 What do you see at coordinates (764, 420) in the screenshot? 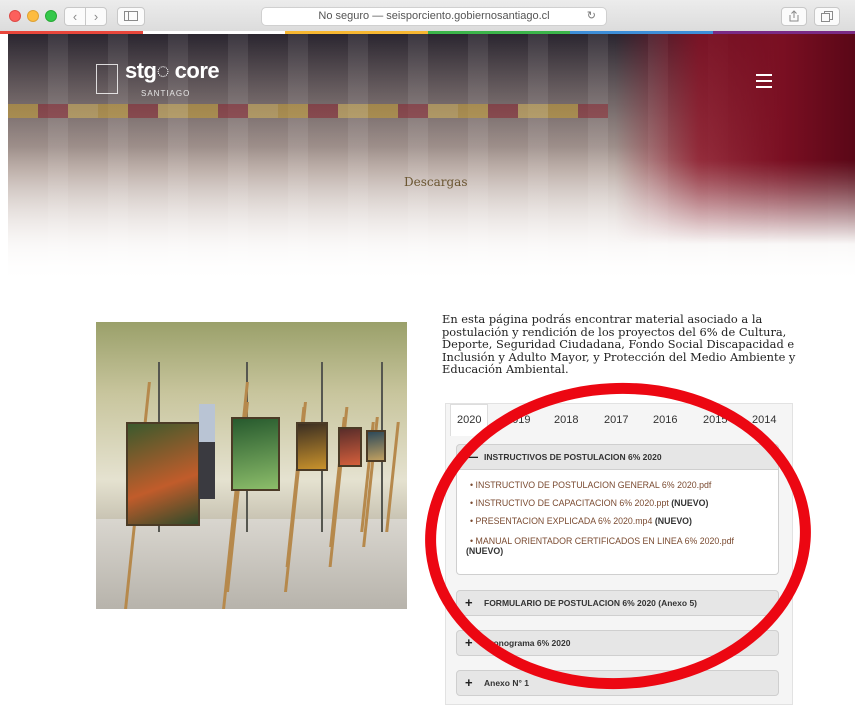
I see `tab-2014: 2014` at bounding box center [764, 420].